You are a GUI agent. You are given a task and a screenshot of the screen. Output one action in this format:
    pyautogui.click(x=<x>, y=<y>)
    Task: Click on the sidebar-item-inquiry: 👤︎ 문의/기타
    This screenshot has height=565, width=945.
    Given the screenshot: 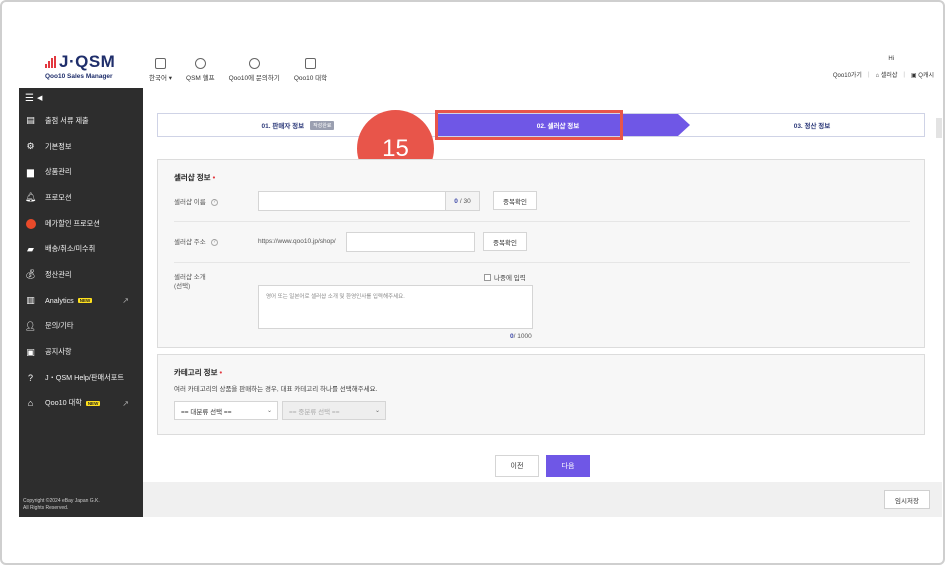 What is the action you would take?
    pyautogui.click(x=81, y=327)
    